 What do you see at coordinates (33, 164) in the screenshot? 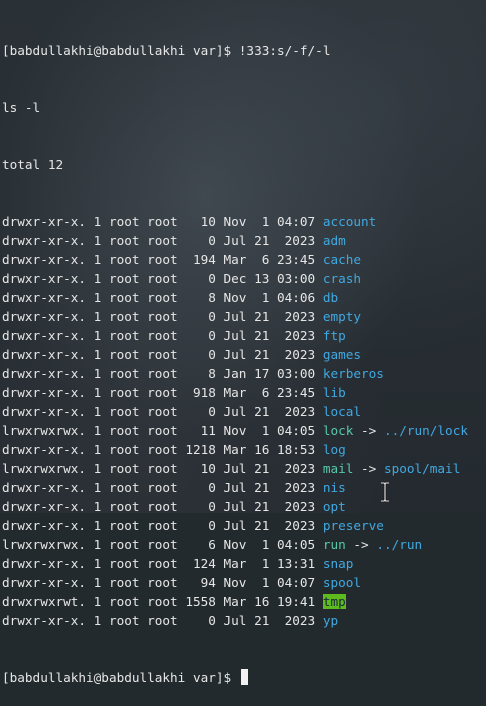
I see `total-line: total 12` at bounding box center [33, 164].